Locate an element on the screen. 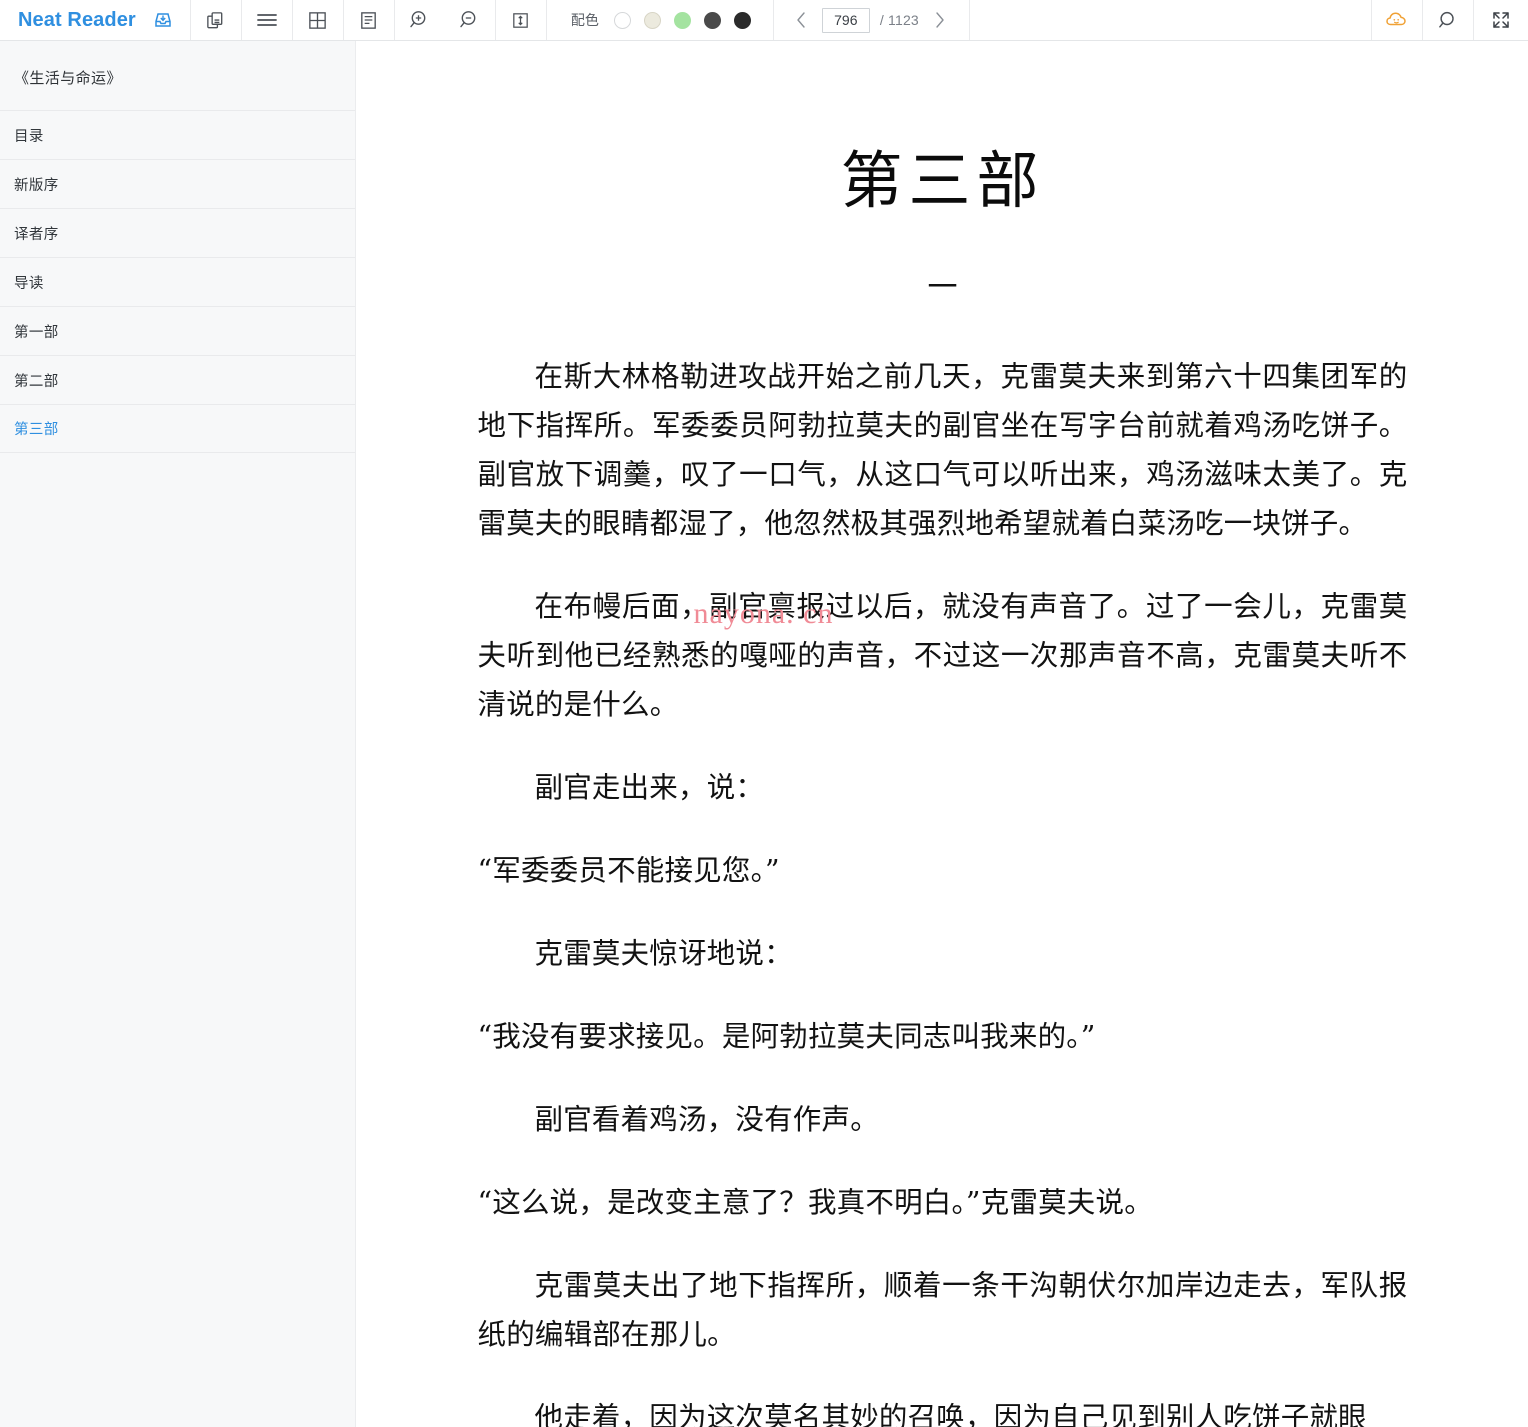 The width and height of the screenshot is (1528, 1427). book-title: 《生活与命运》 is located at coordinates (68, 78).